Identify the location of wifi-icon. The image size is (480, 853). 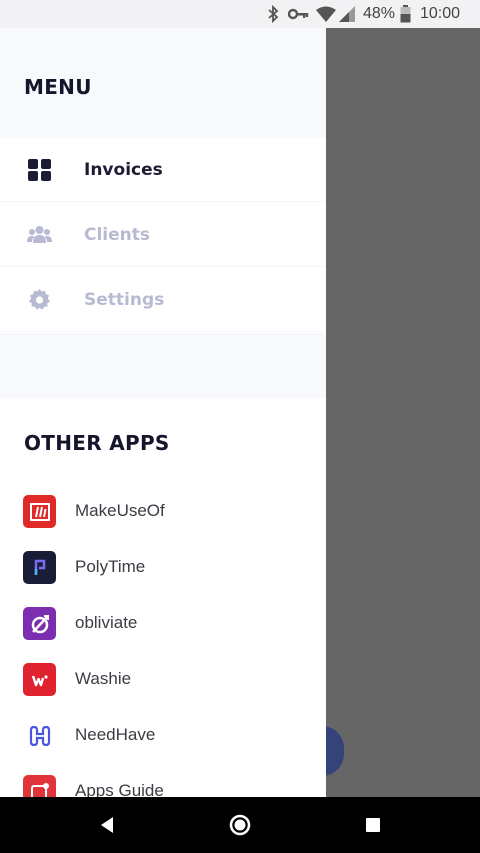
(326, 14).